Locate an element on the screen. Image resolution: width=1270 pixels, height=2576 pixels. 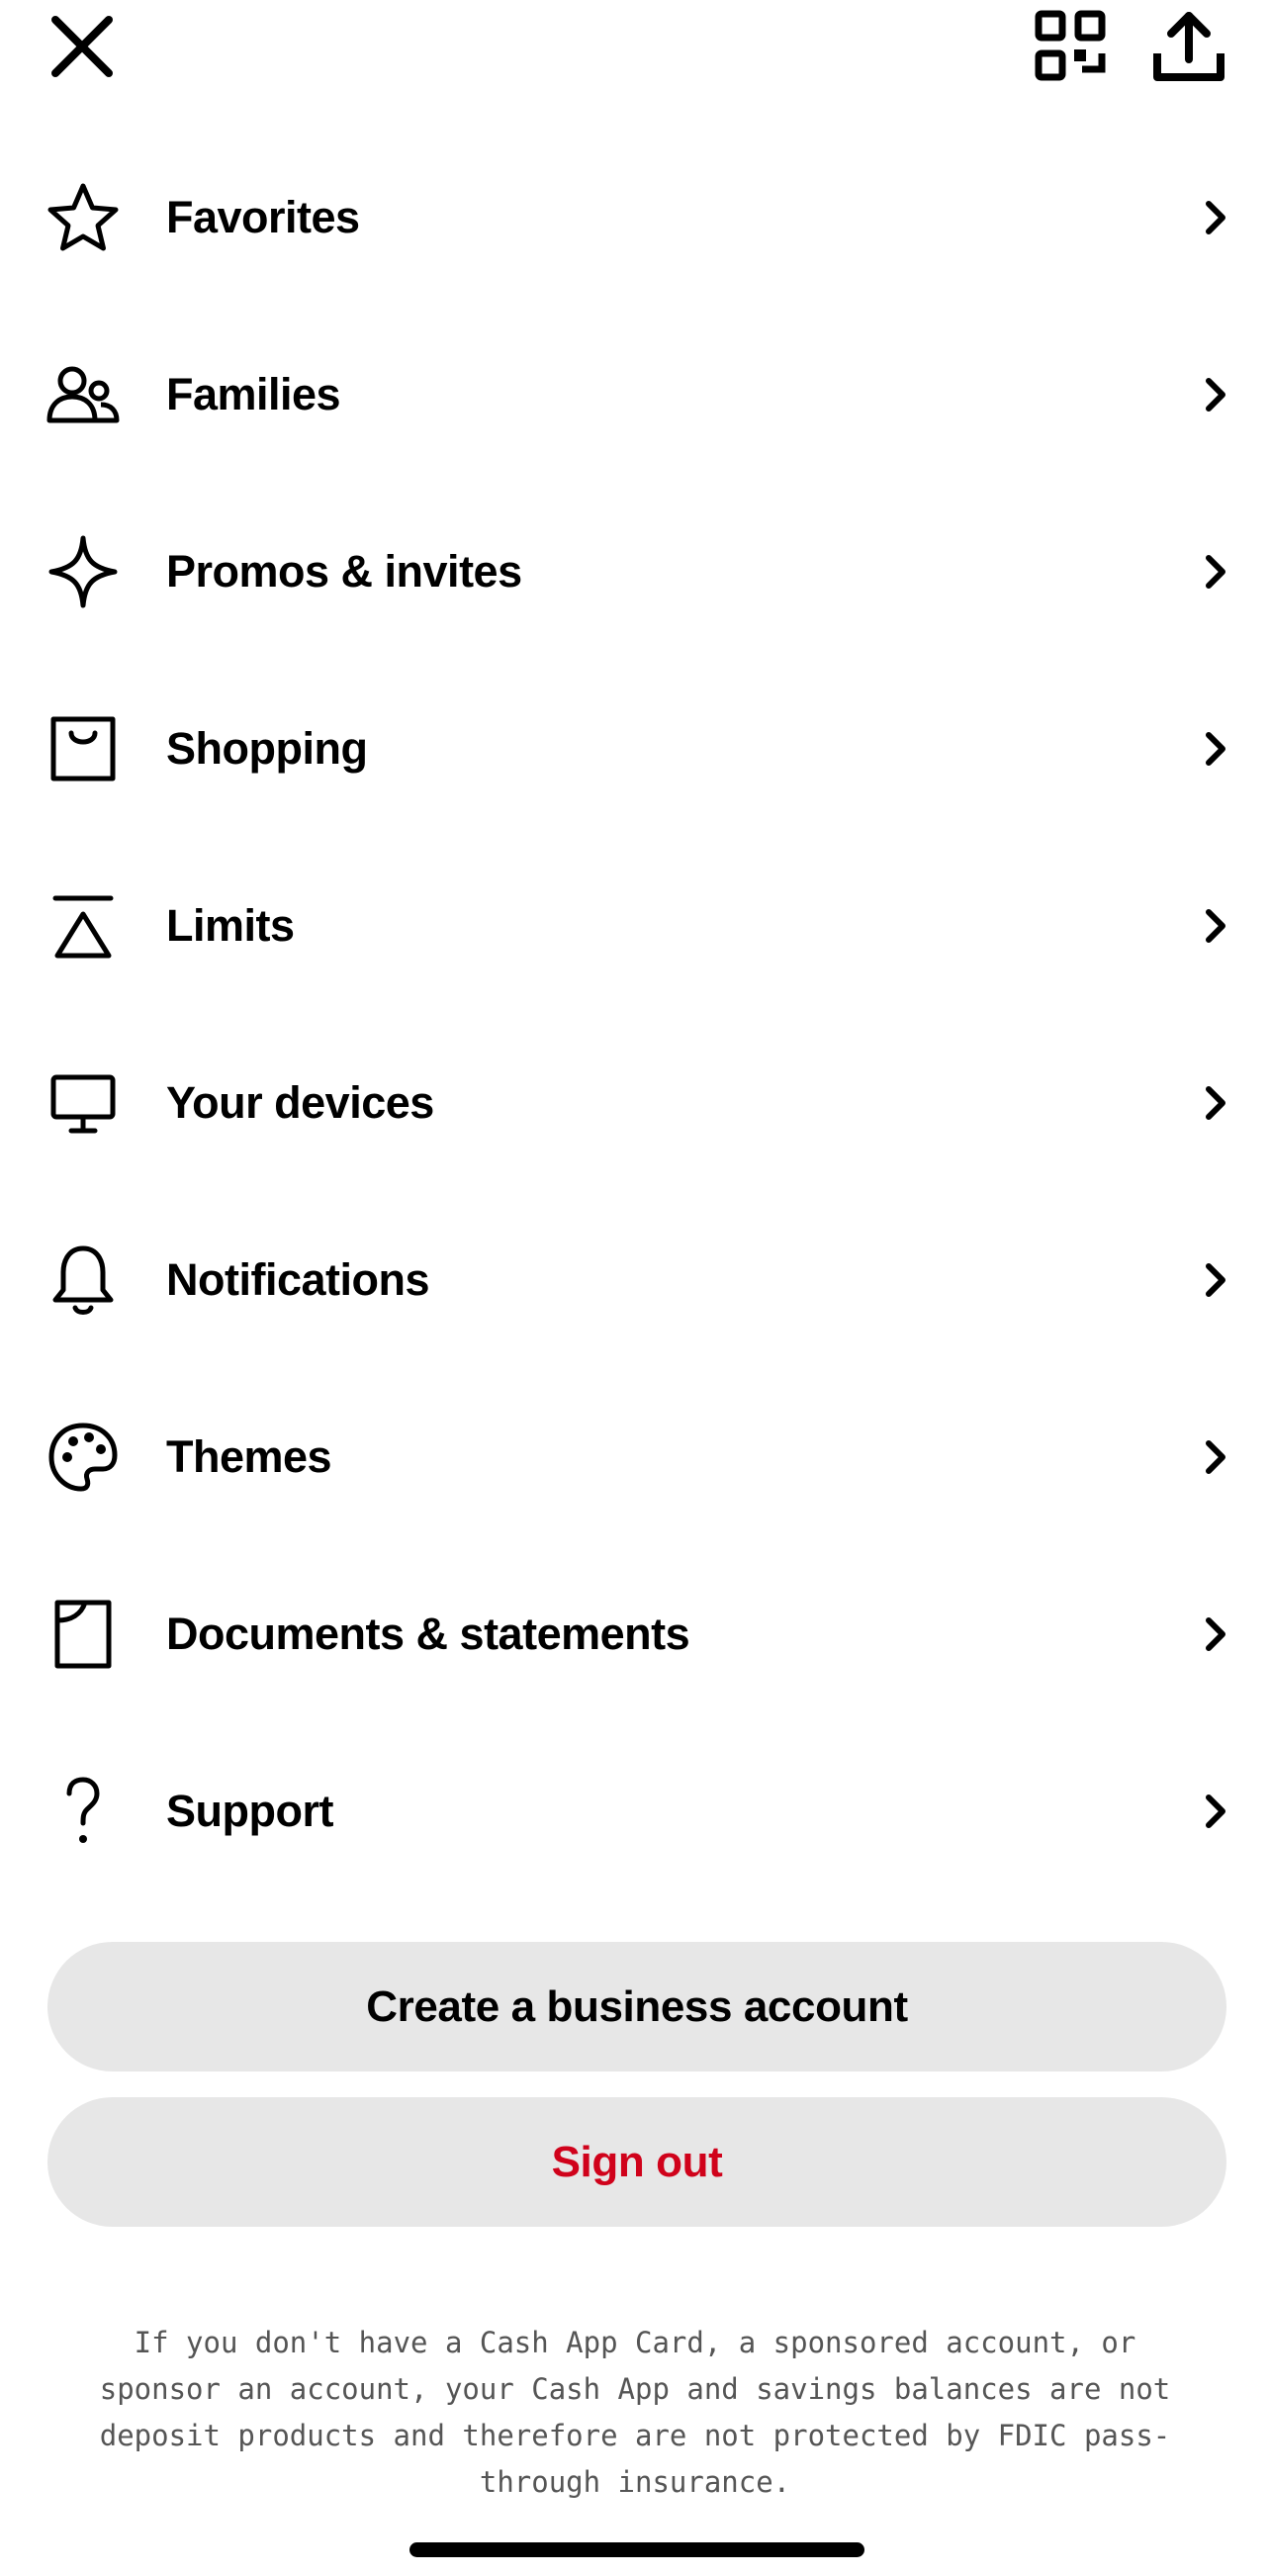
question-icon is located at coordinates (83, 1808).